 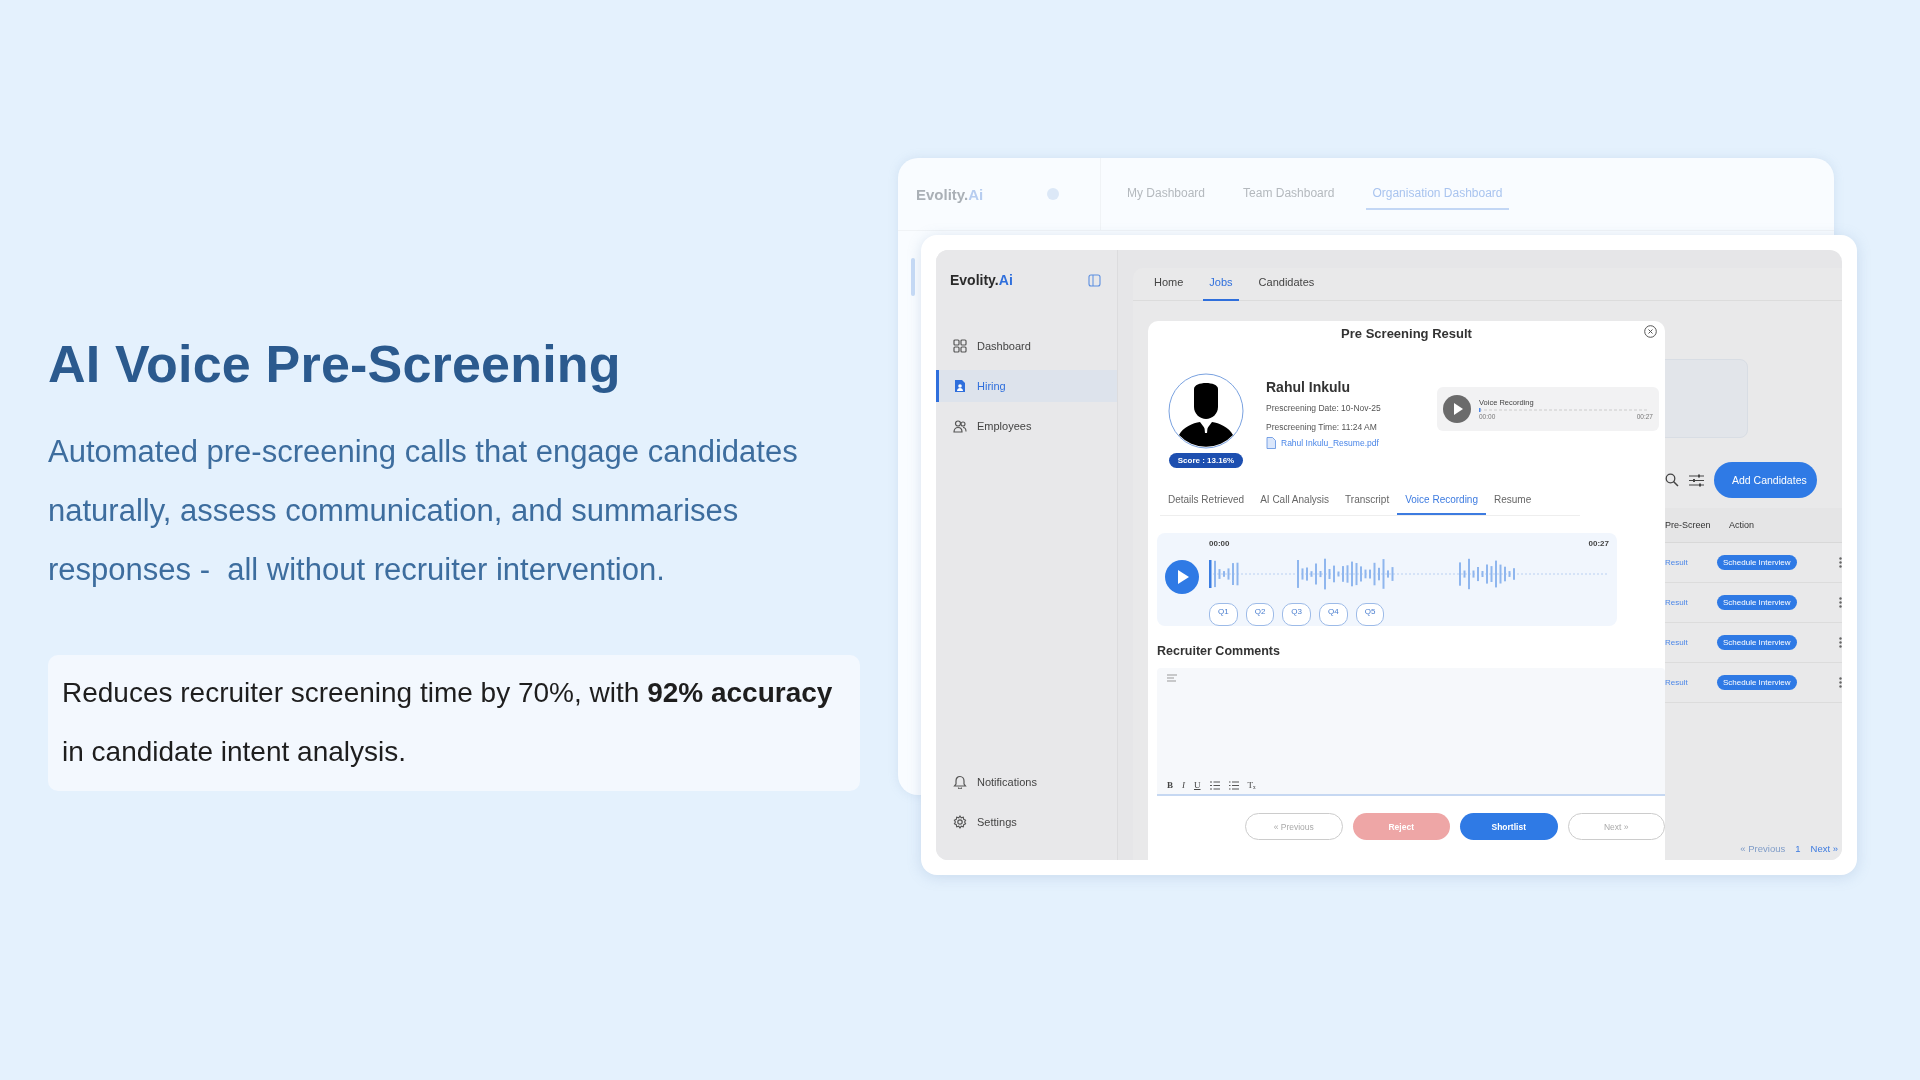 I want to click on candidate-name: Rahul Inkulu, so click(x=1308, y=387).